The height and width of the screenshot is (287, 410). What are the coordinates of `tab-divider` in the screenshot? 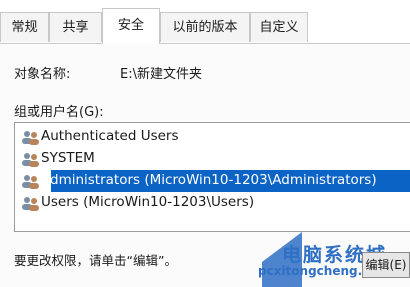 It's located at (205, 43).